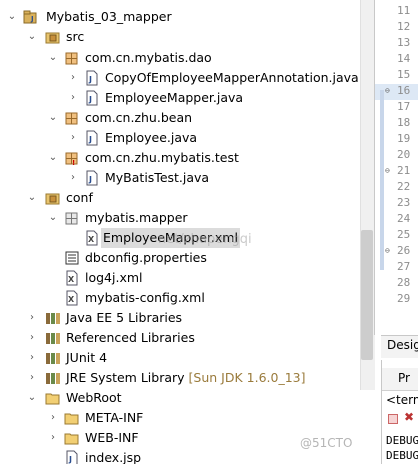  Describe the element at coordinates (162, 157) in the screenshot. I see `package-label: com.cn.zhu.mybatis.test` at that location.